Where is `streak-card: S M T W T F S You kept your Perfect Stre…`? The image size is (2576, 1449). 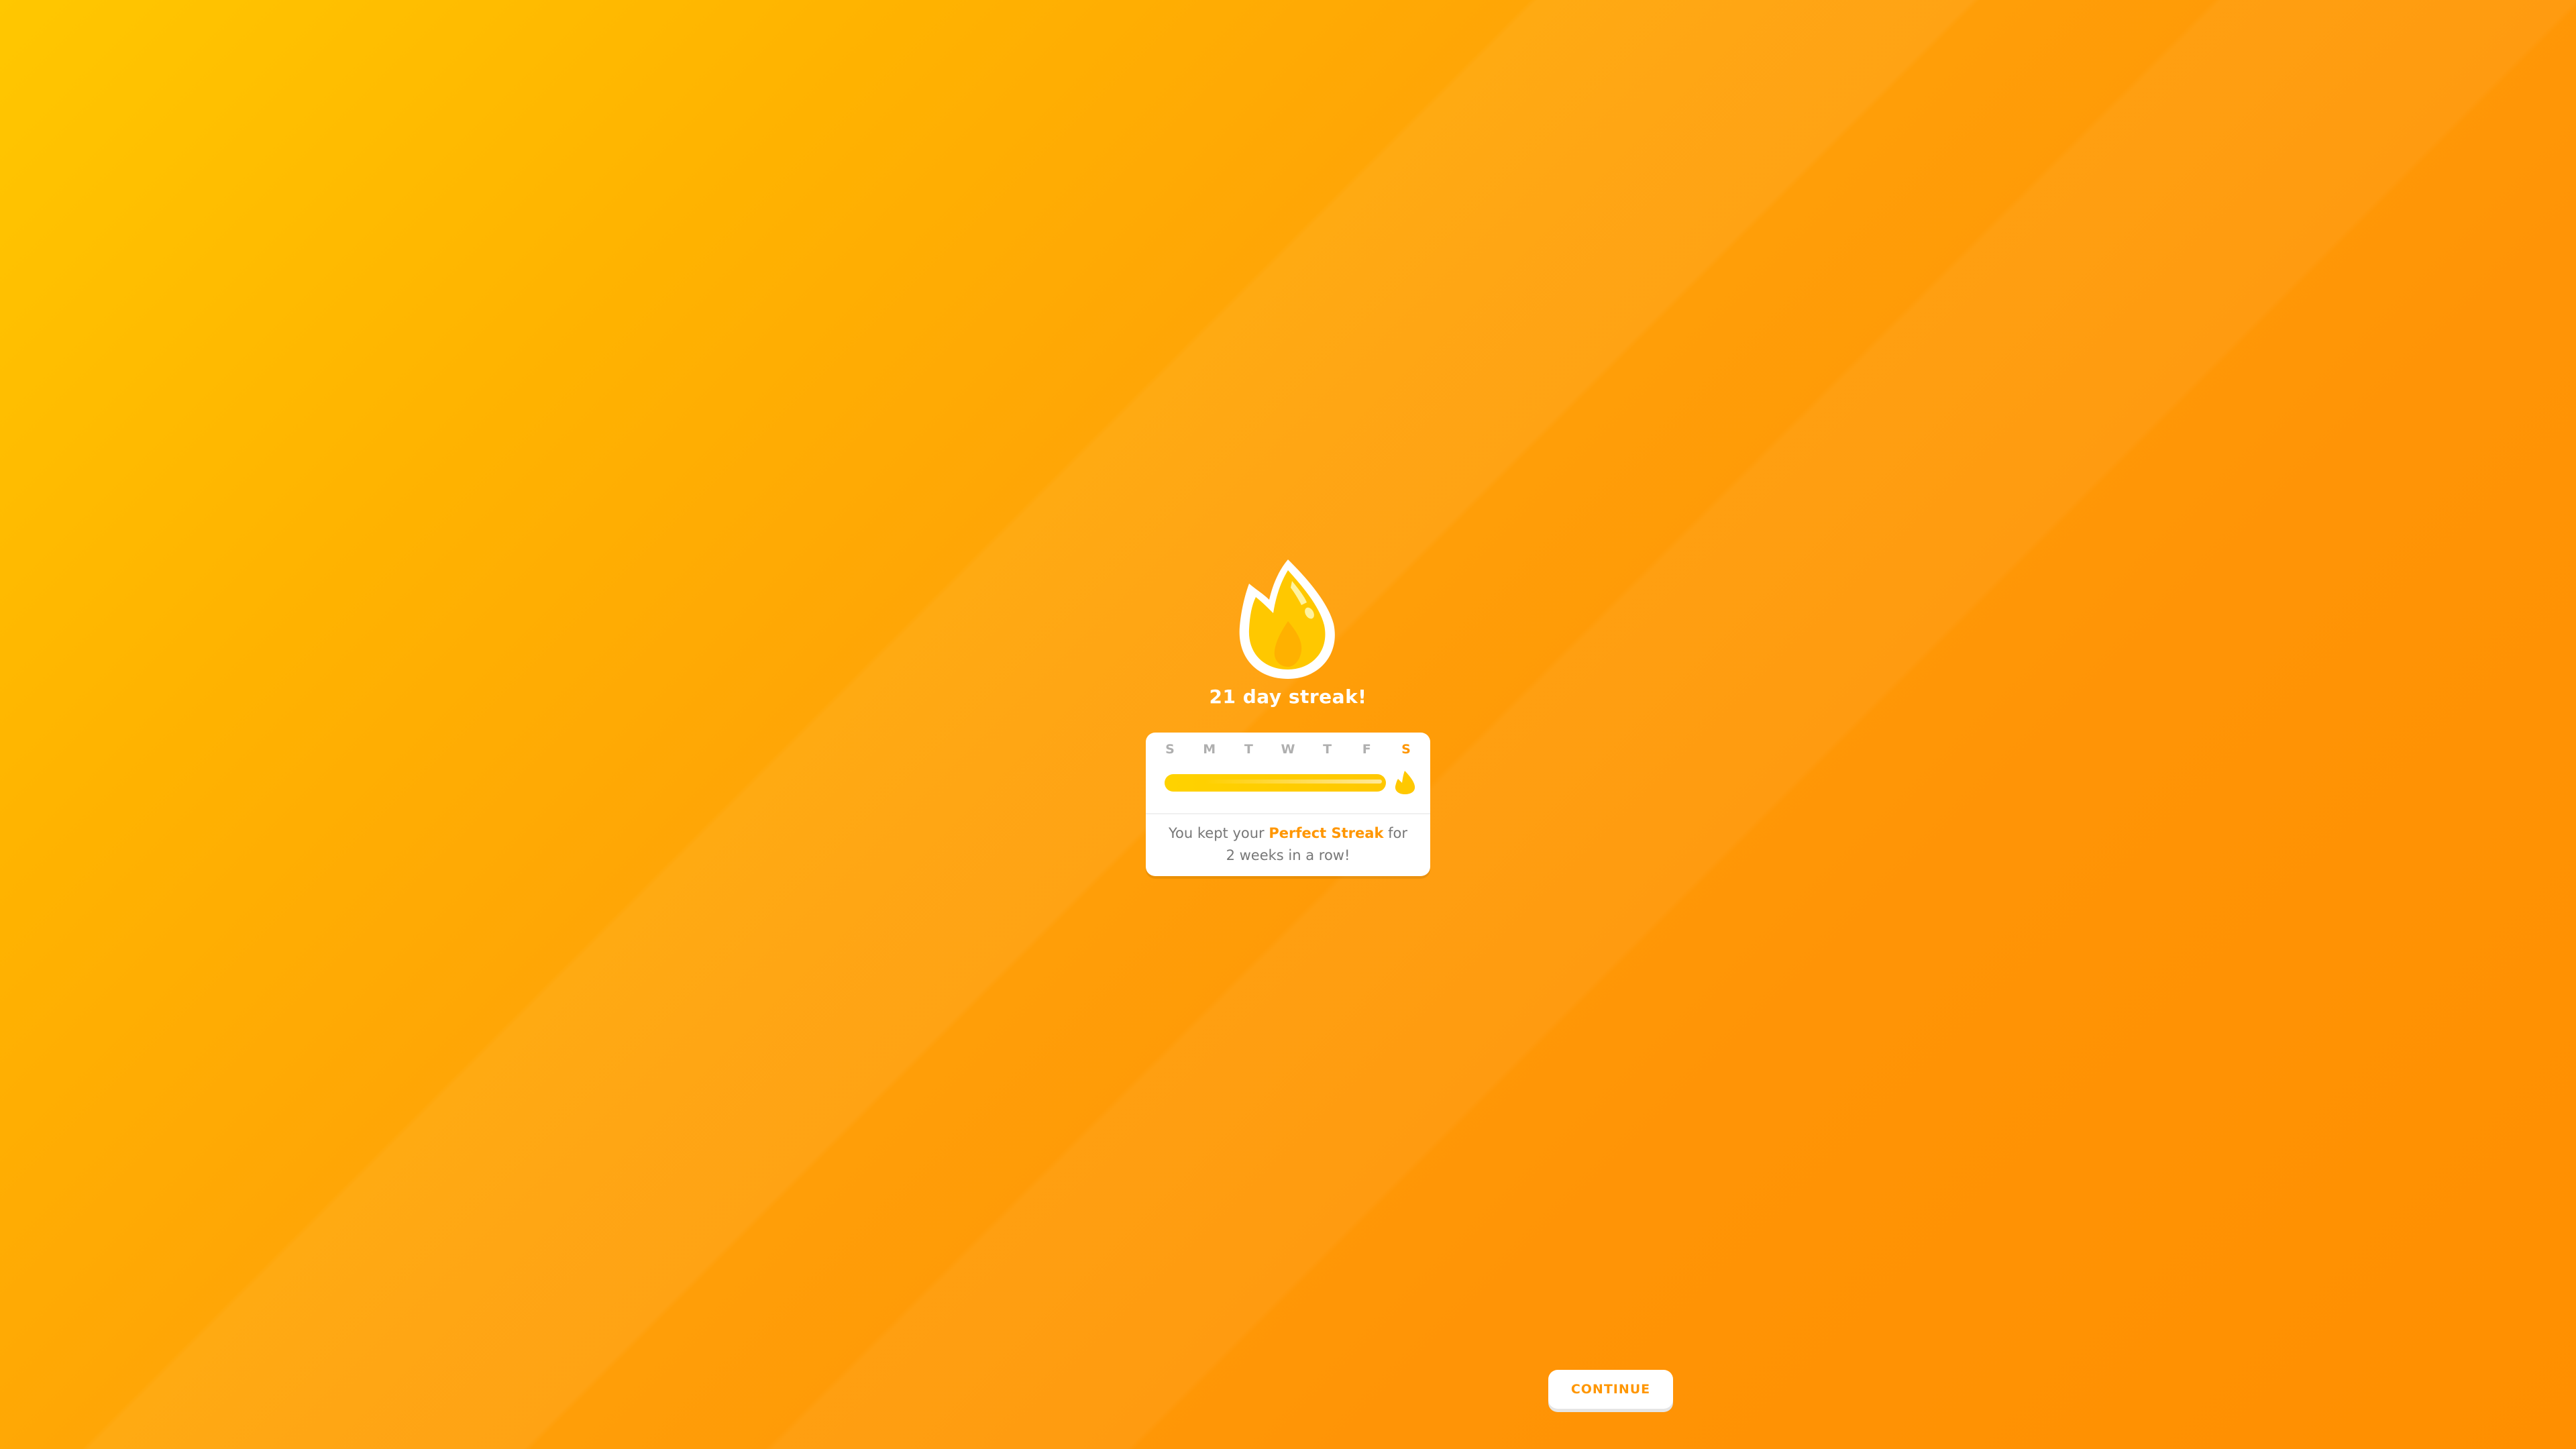 streak-card: S M T W T F S You kept your Perfect Stre… is located at coordinates (1288, 804).